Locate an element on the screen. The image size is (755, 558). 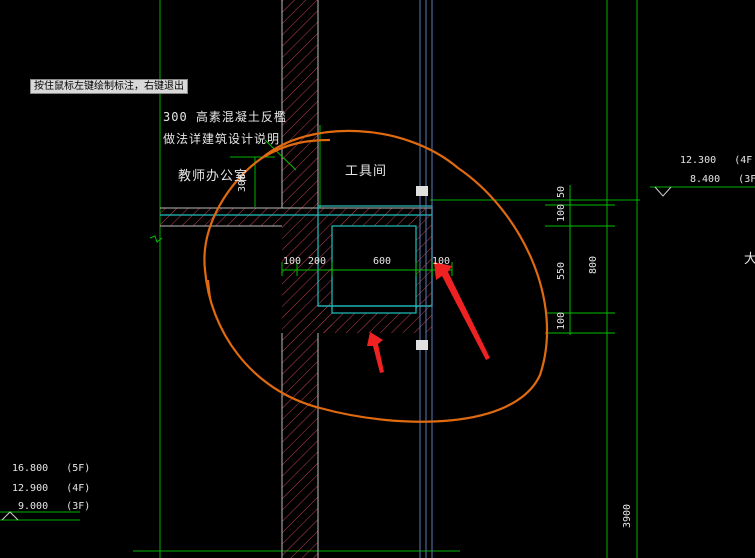
level-bottom-left-1: 16.800 (5F) is located at coordinates (51, 468).